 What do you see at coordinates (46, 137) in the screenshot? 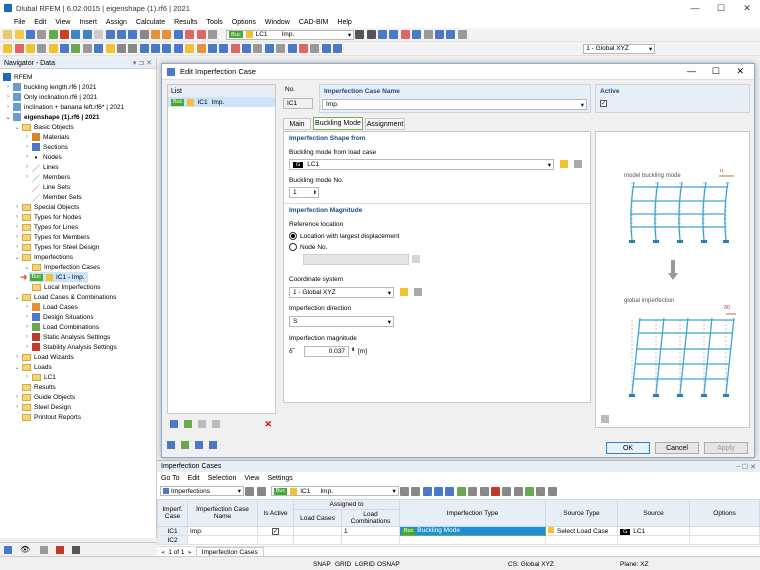
I see `tree-materials: › Materials` at bounding box center [46, 137].